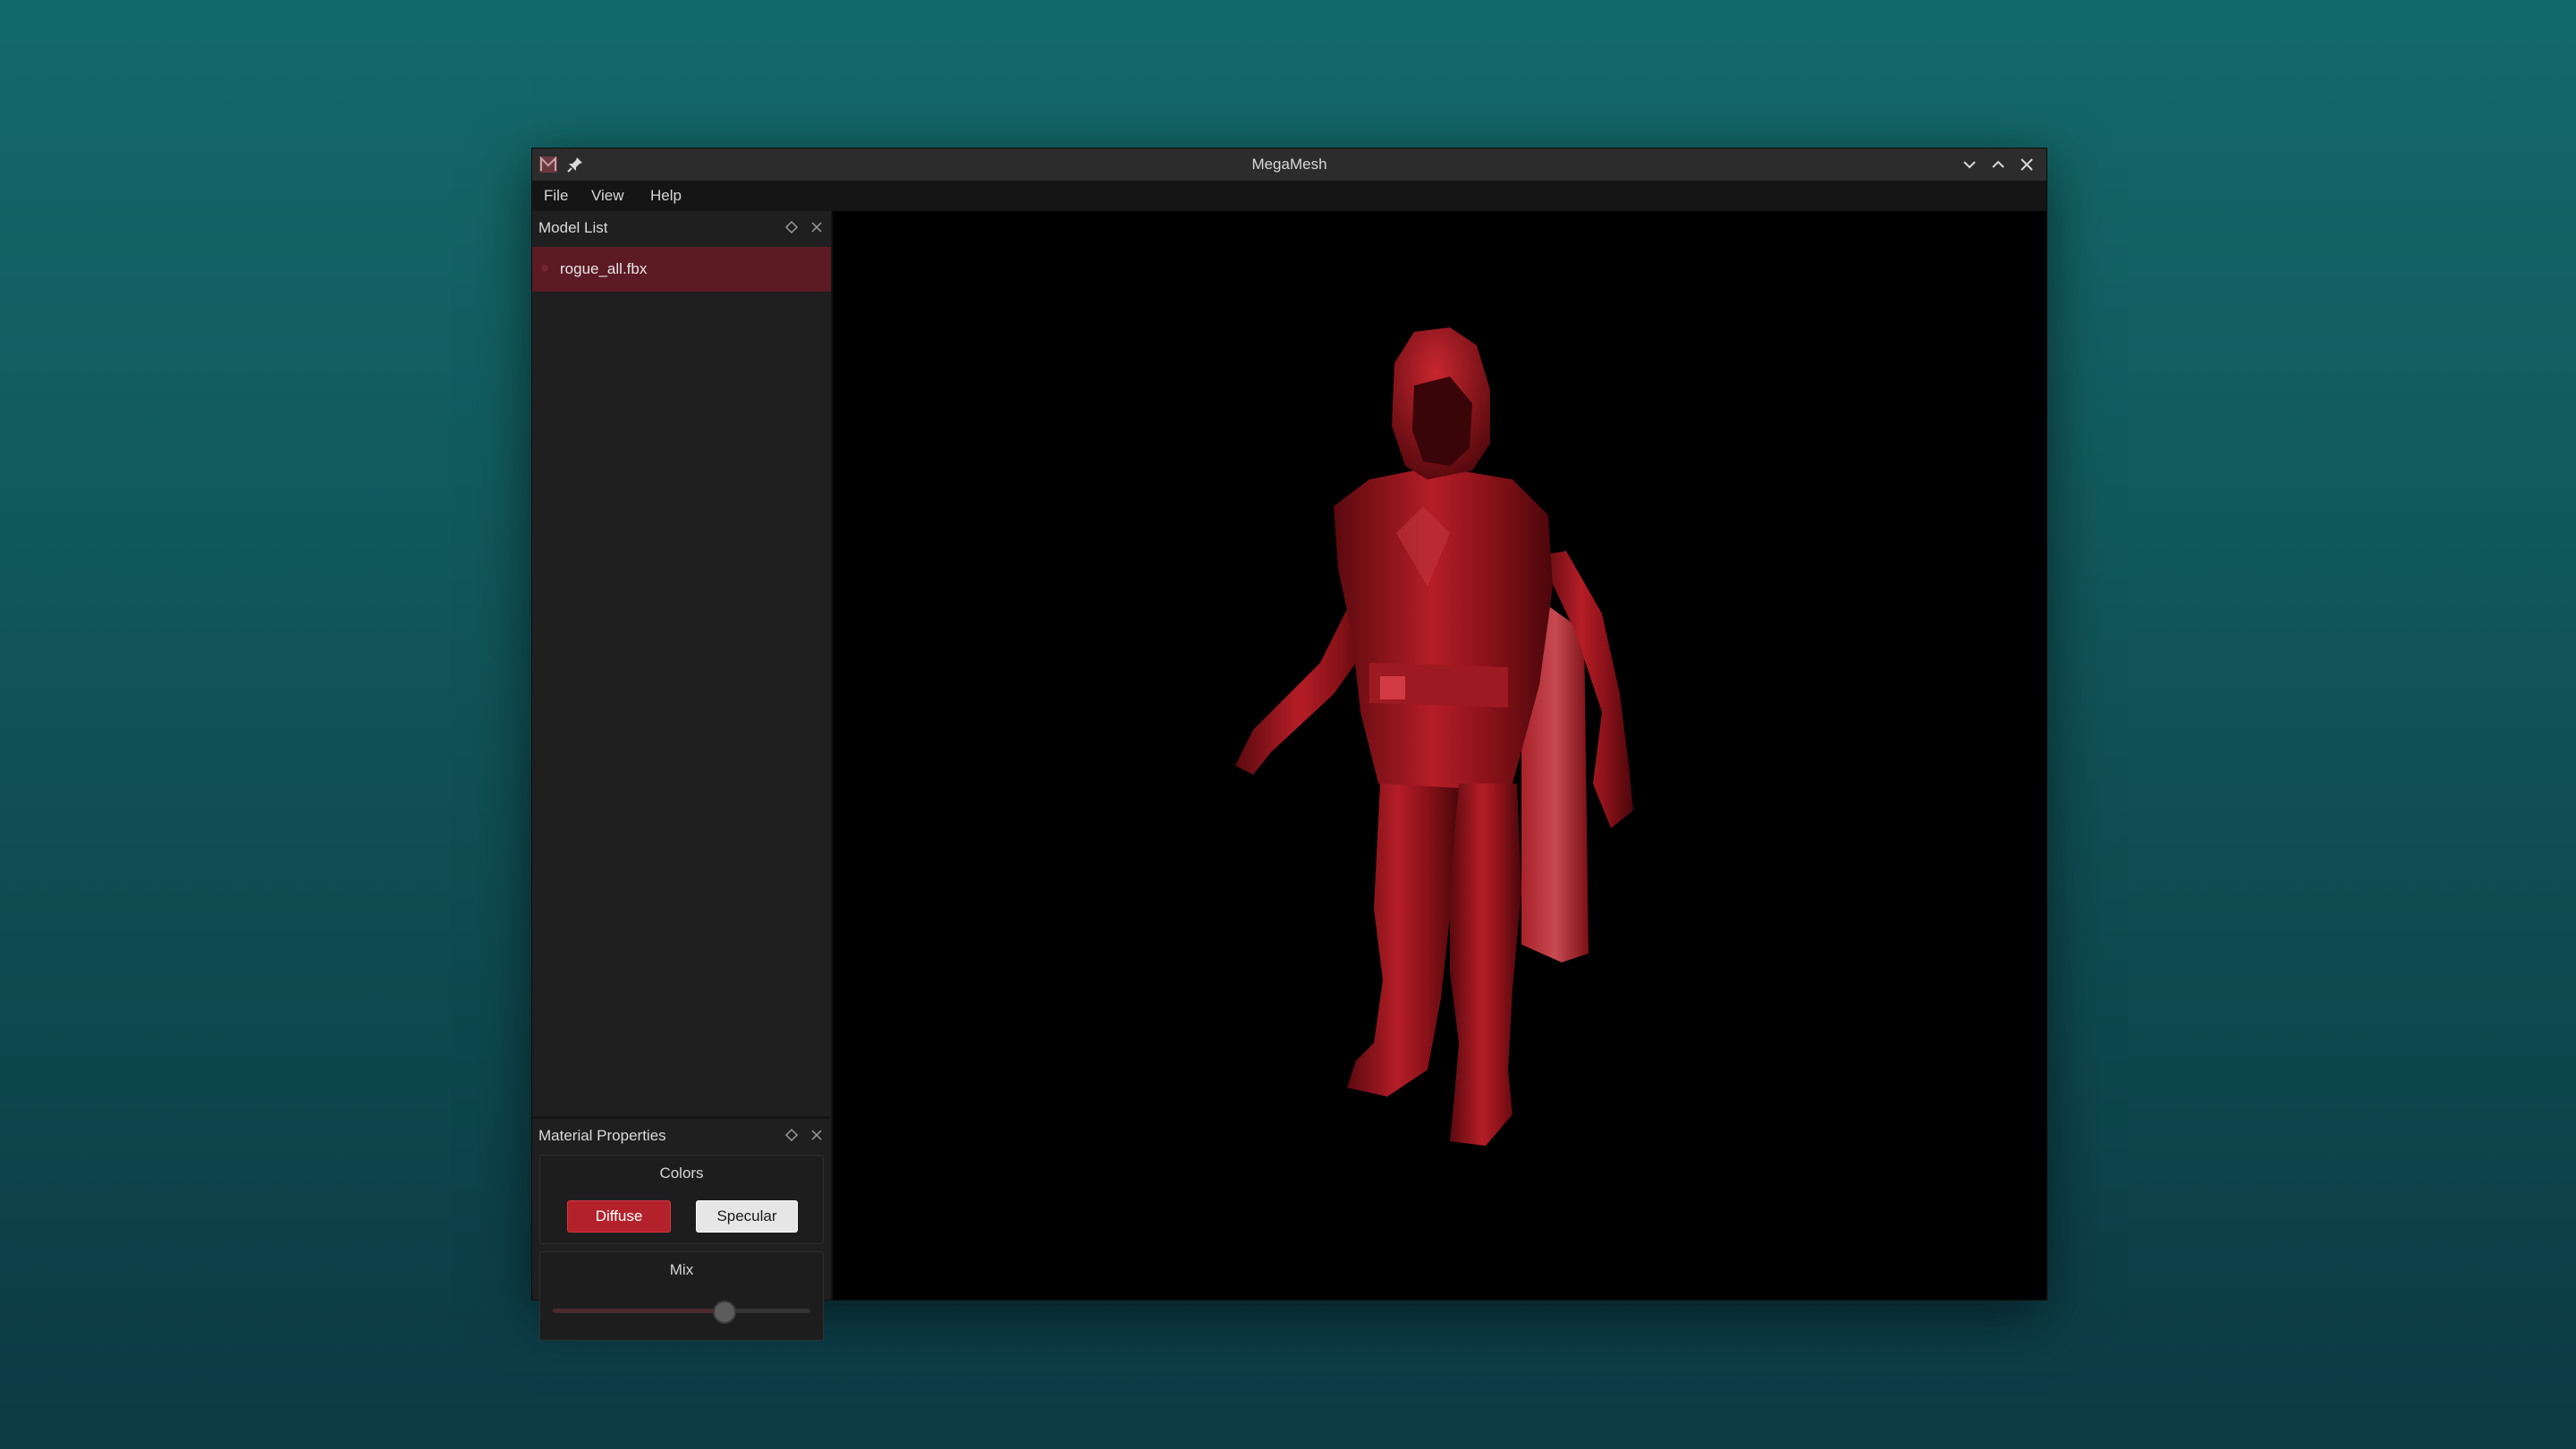 The height and width of the screenshot is (1449, 2576). Describe the element at coordinates (544, 268) in the screenshot. I see `item-marker-icon` at that location.